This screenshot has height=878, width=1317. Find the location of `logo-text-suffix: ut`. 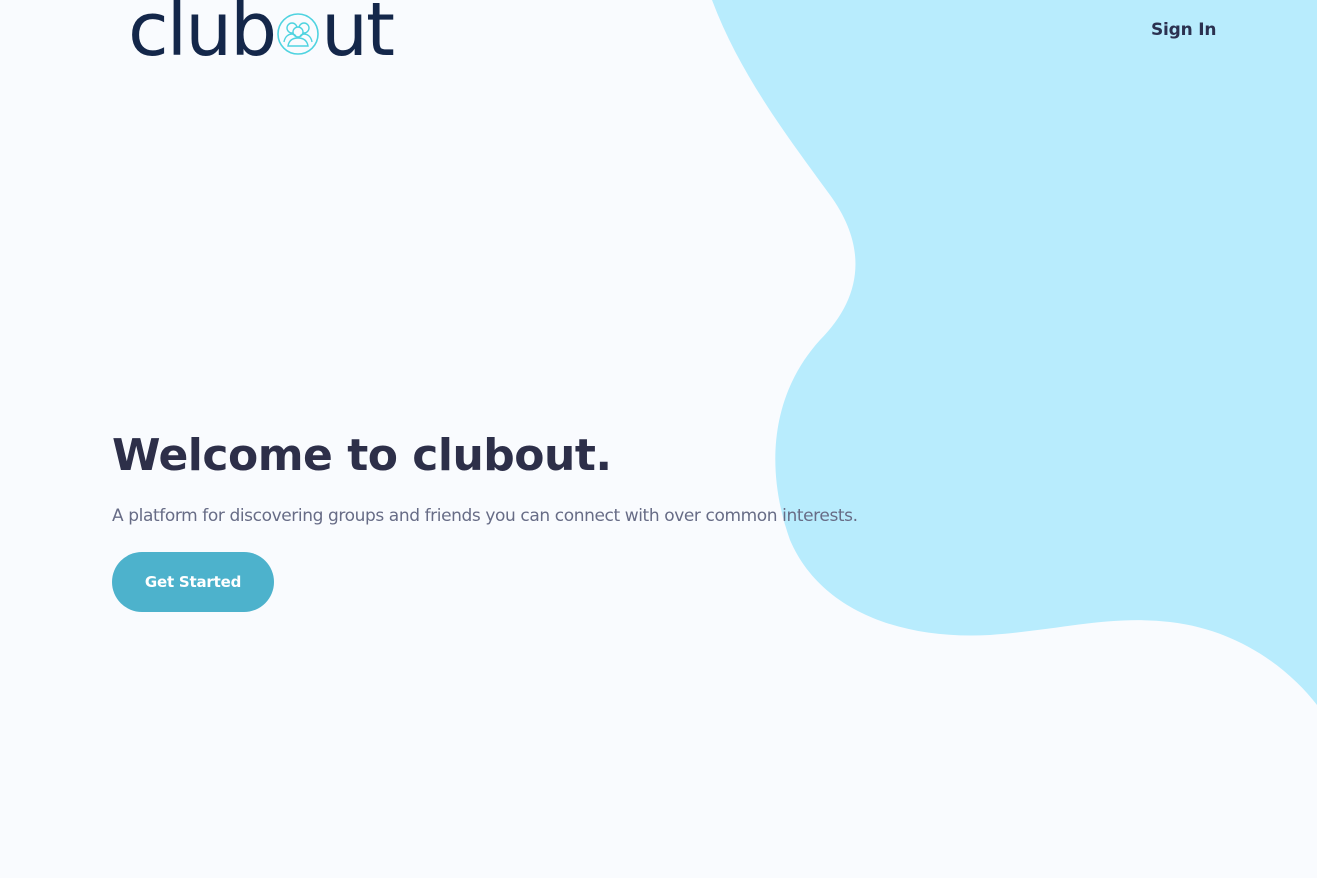

logo-text-suffix: ut is located at coordinates (358, 36).